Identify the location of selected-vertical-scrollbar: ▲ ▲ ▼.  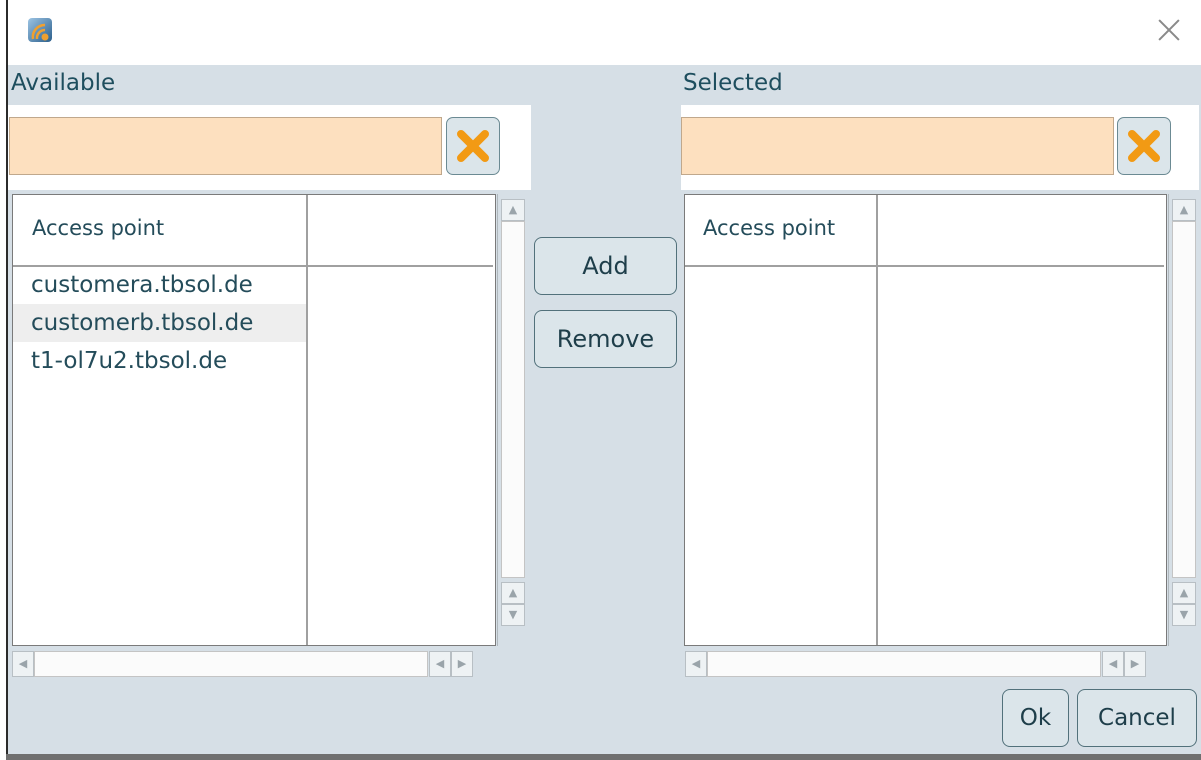
(1184, 420).